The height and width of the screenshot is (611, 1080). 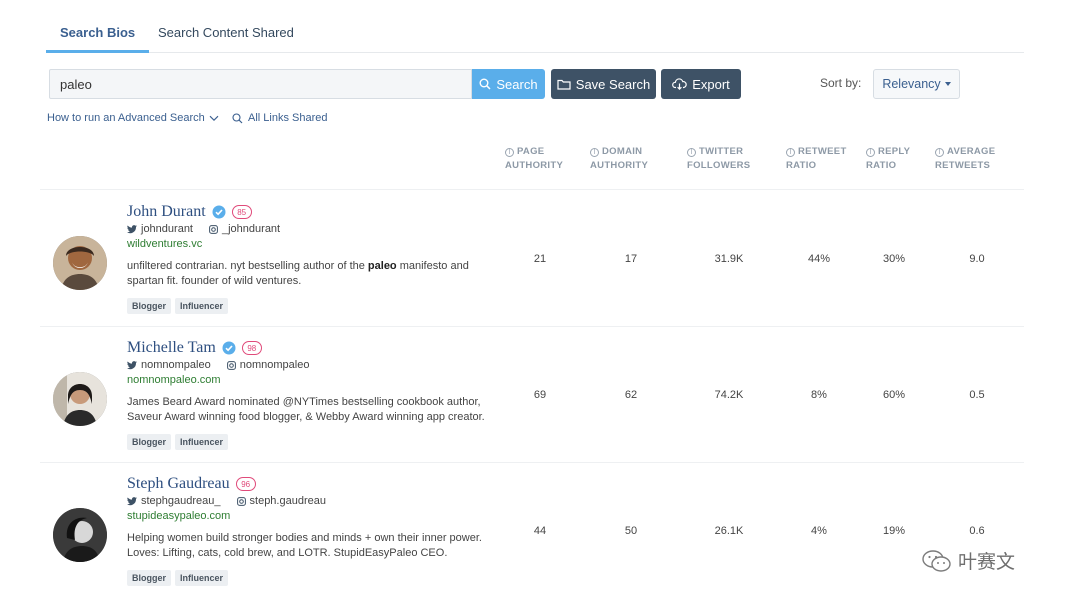 What do you see at coordinates (288, 501) in the screenshot?
I see `instagram-handle: steph.gaudreau` at bounding box center [288, 501].